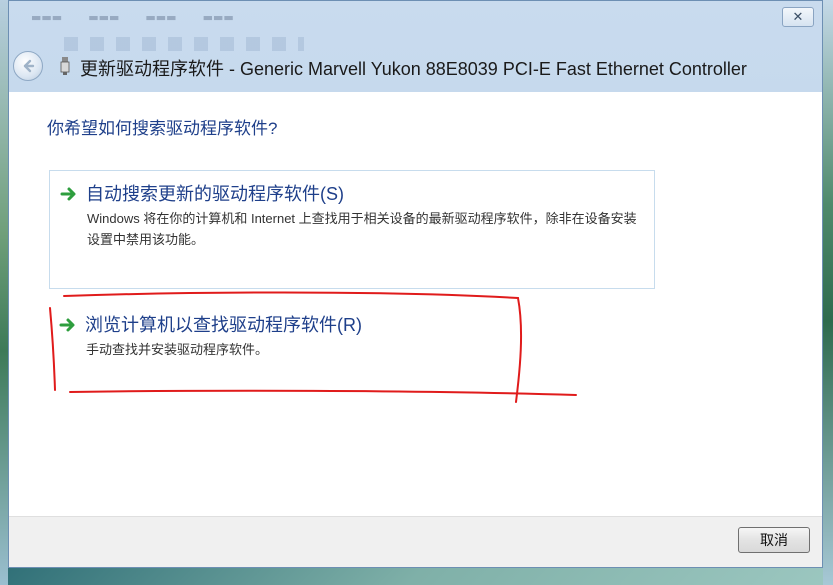  What do you see at coordinates (352, 342) in the screenshot?
I see `browse-computer-option: 浏览计算机以查找驱动程序软件(R) 手动查找并安装驱动程序软件。` at bounding box center [352, 342].